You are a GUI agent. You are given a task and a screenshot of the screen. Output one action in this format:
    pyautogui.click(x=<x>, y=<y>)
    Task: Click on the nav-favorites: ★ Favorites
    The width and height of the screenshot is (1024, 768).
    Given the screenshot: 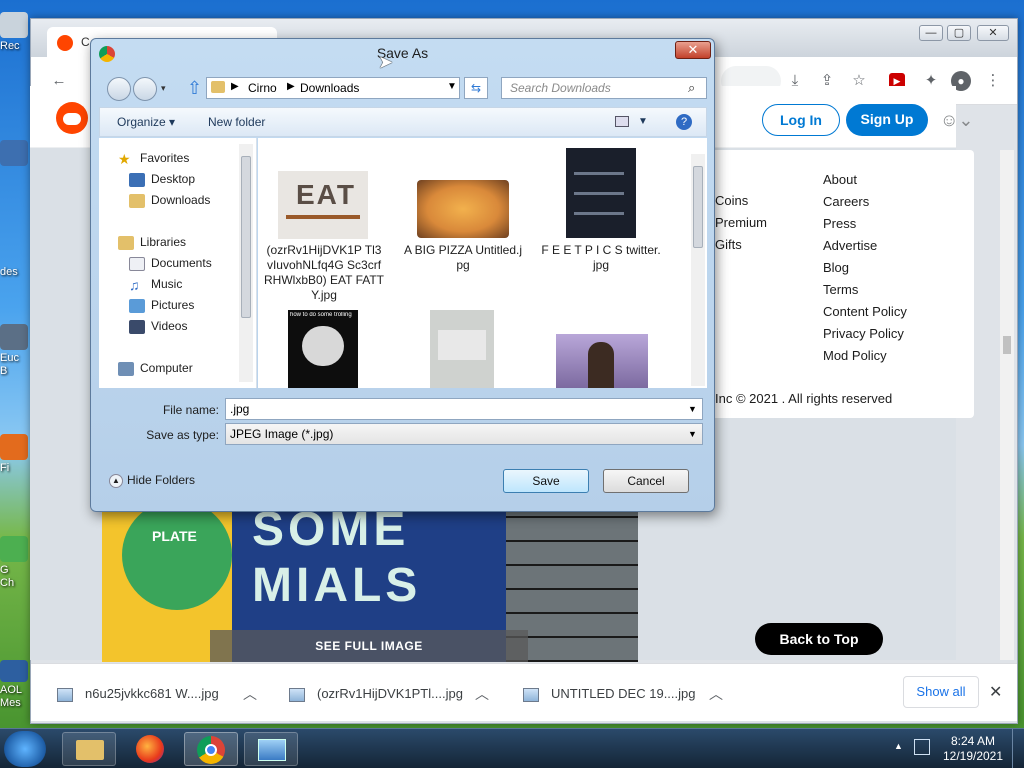 What is the action you would take?
    pyautogui.click(x=153, y=158)
    